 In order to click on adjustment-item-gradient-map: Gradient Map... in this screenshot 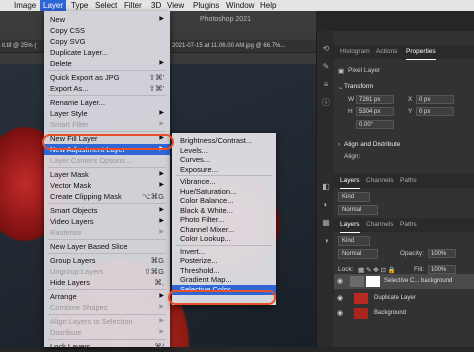, I will do `click(224, 280)`.